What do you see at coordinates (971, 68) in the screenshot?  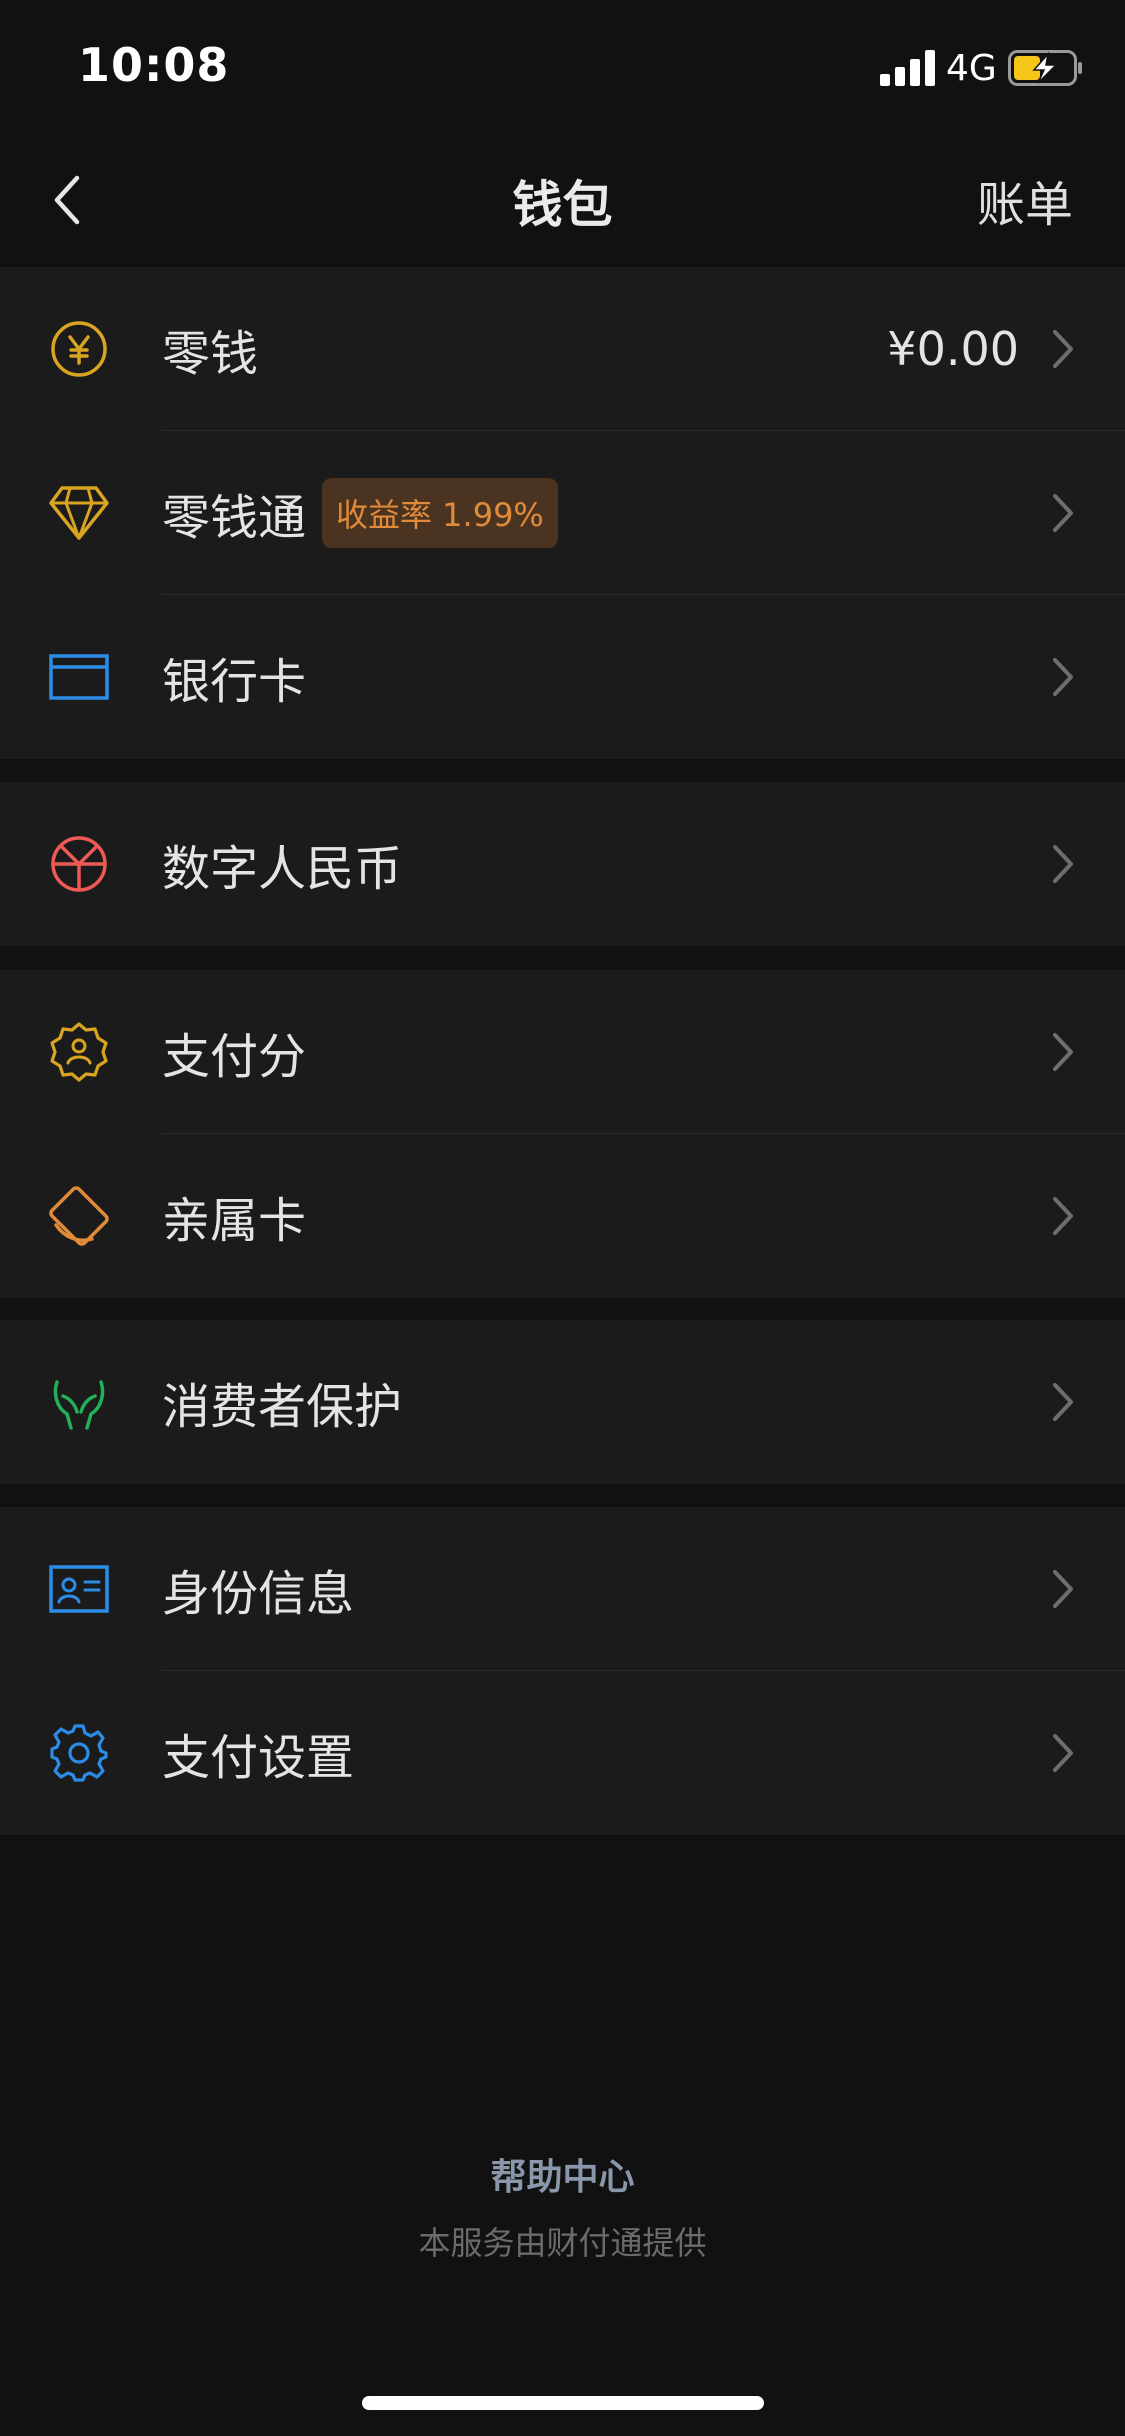 I see `network-type: 4G` at bounding box center [971, 68].